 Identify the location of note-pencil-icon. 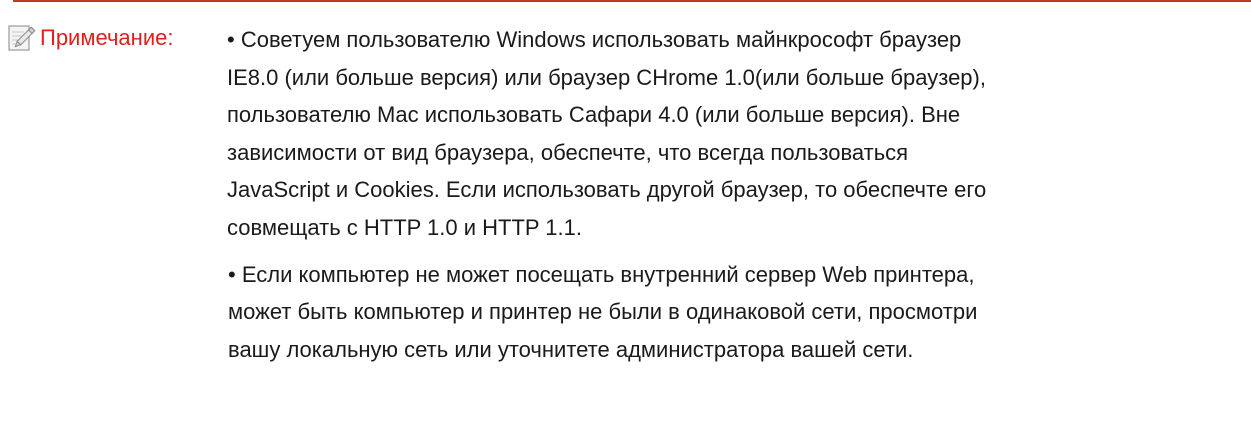
(22, 38).